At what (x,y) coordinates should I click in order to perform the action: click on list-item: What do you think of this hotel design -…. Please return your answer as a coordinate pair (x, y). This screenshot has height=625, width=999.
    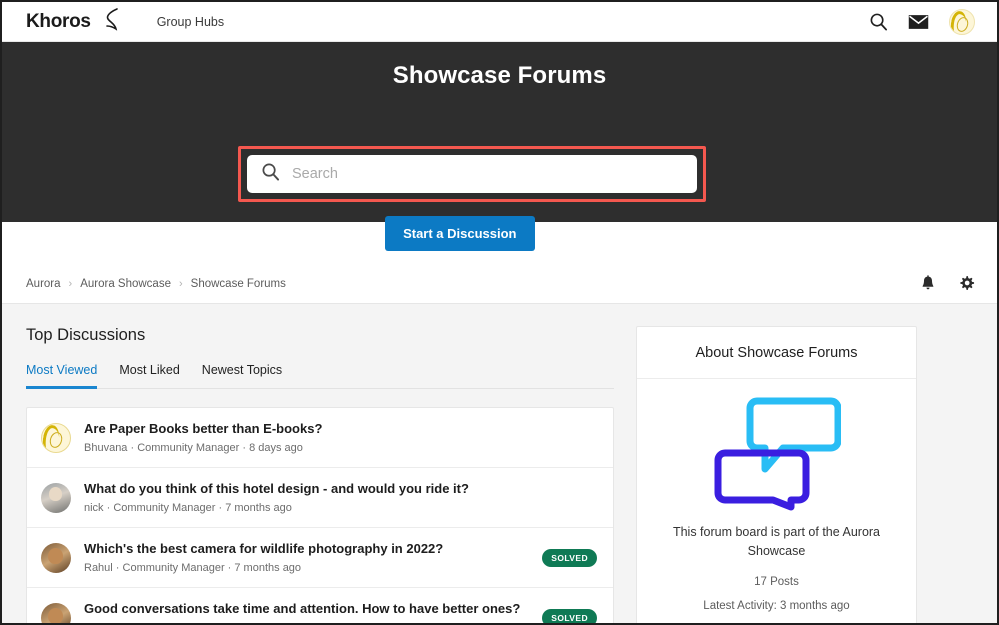
    Looking at the image, I should click on (320, 498).